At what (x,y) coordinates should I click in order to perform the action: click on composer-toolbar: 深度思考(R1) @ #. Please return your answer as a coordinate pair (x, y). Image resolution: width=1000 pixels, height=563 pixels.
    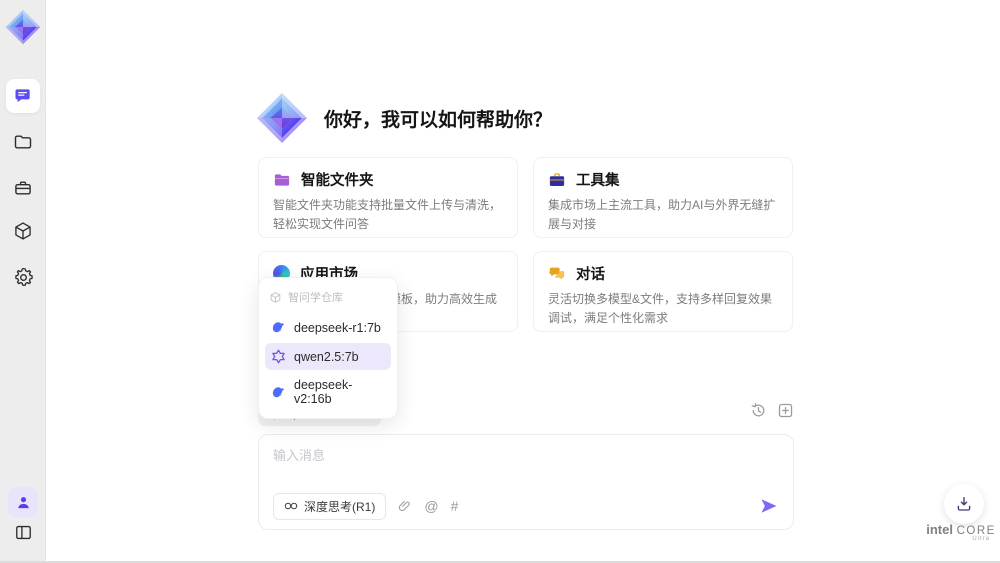
    Looking at the image, I should click on (526, 506).